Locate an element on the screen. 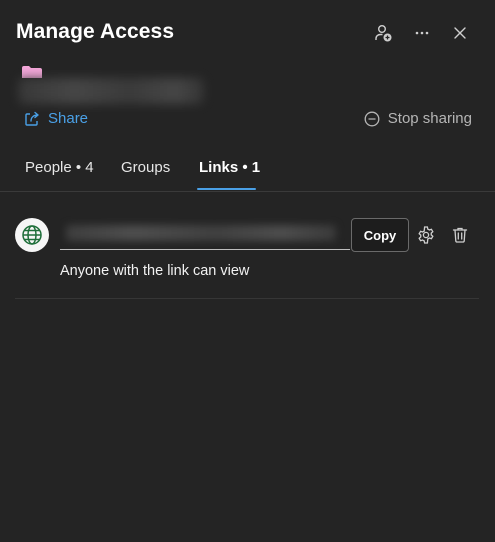 This screenshot has width=495, height=542. tab-people: People • 4 is located at coordinates (59, 167).